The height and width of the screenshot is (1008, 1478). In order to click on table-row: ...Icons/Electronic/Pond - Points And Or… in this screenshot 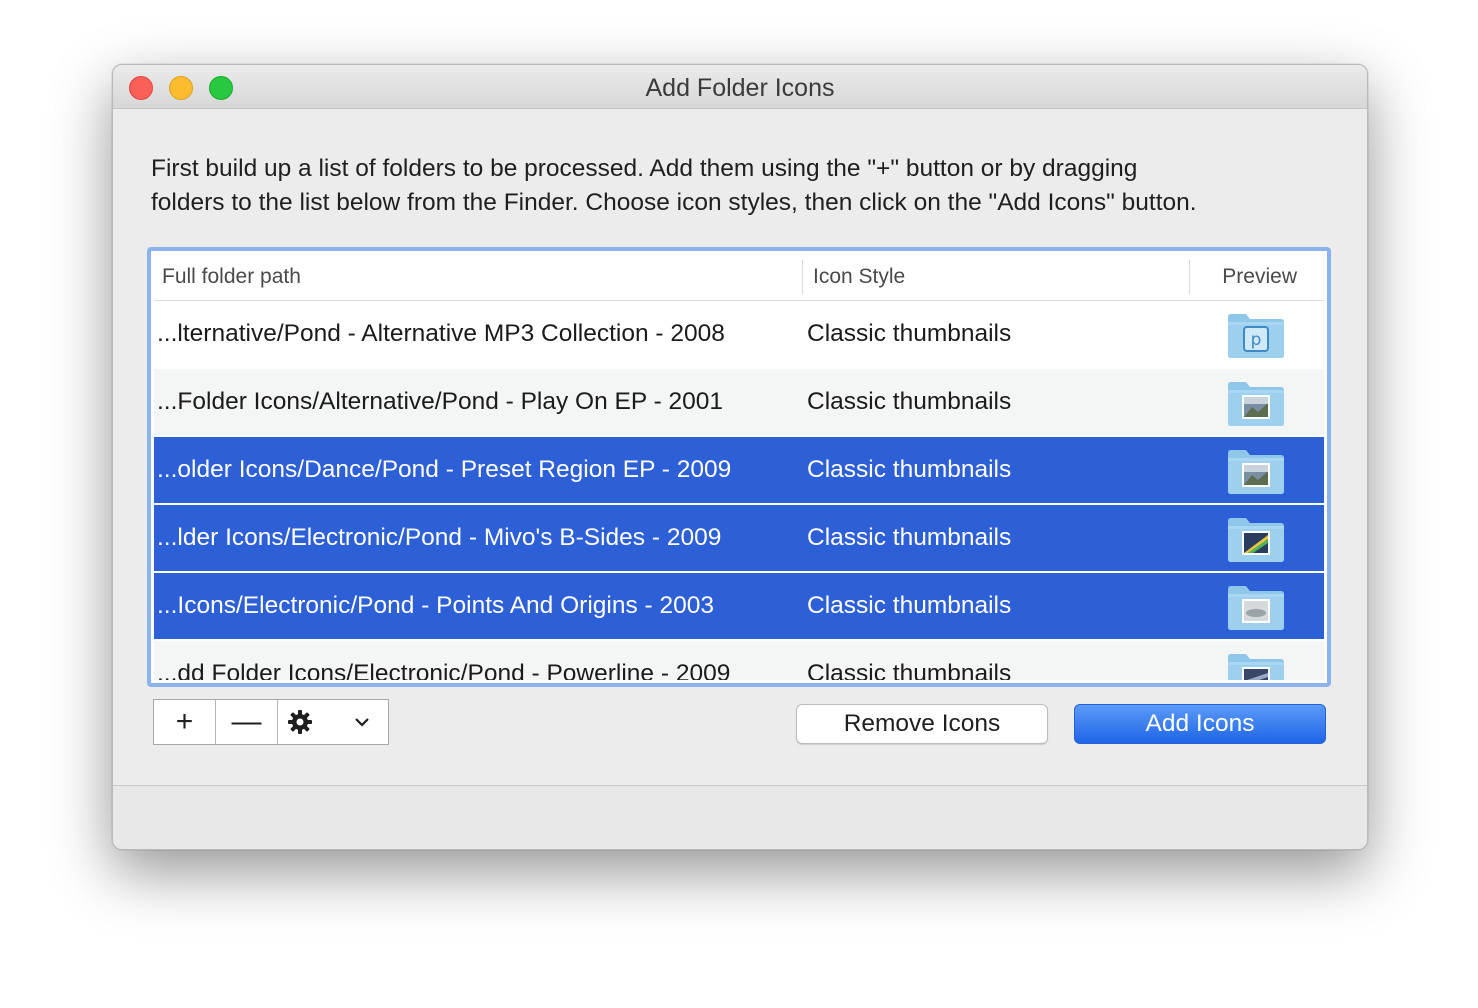, I will do `click(739, 607)`.